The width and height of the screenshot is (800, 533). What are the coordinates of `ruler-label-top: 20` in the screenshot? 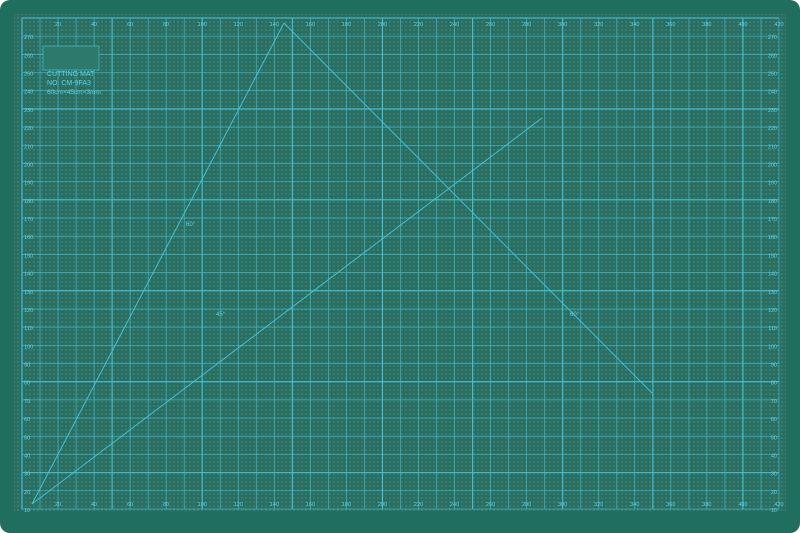 It's located at (58, 25).